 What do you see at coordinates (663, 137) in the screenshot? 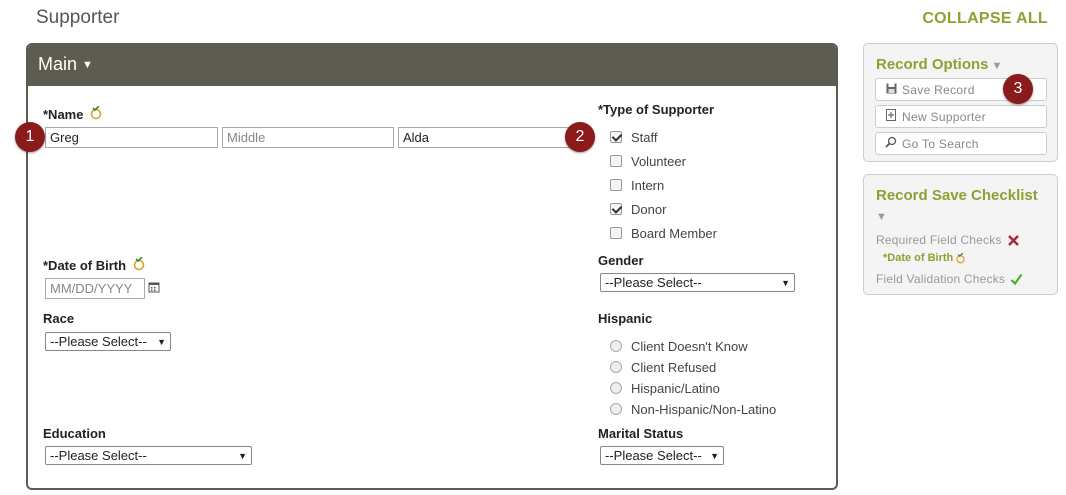
I see `checkbox-row-staff: Staff` at bounding box center [663, 137].